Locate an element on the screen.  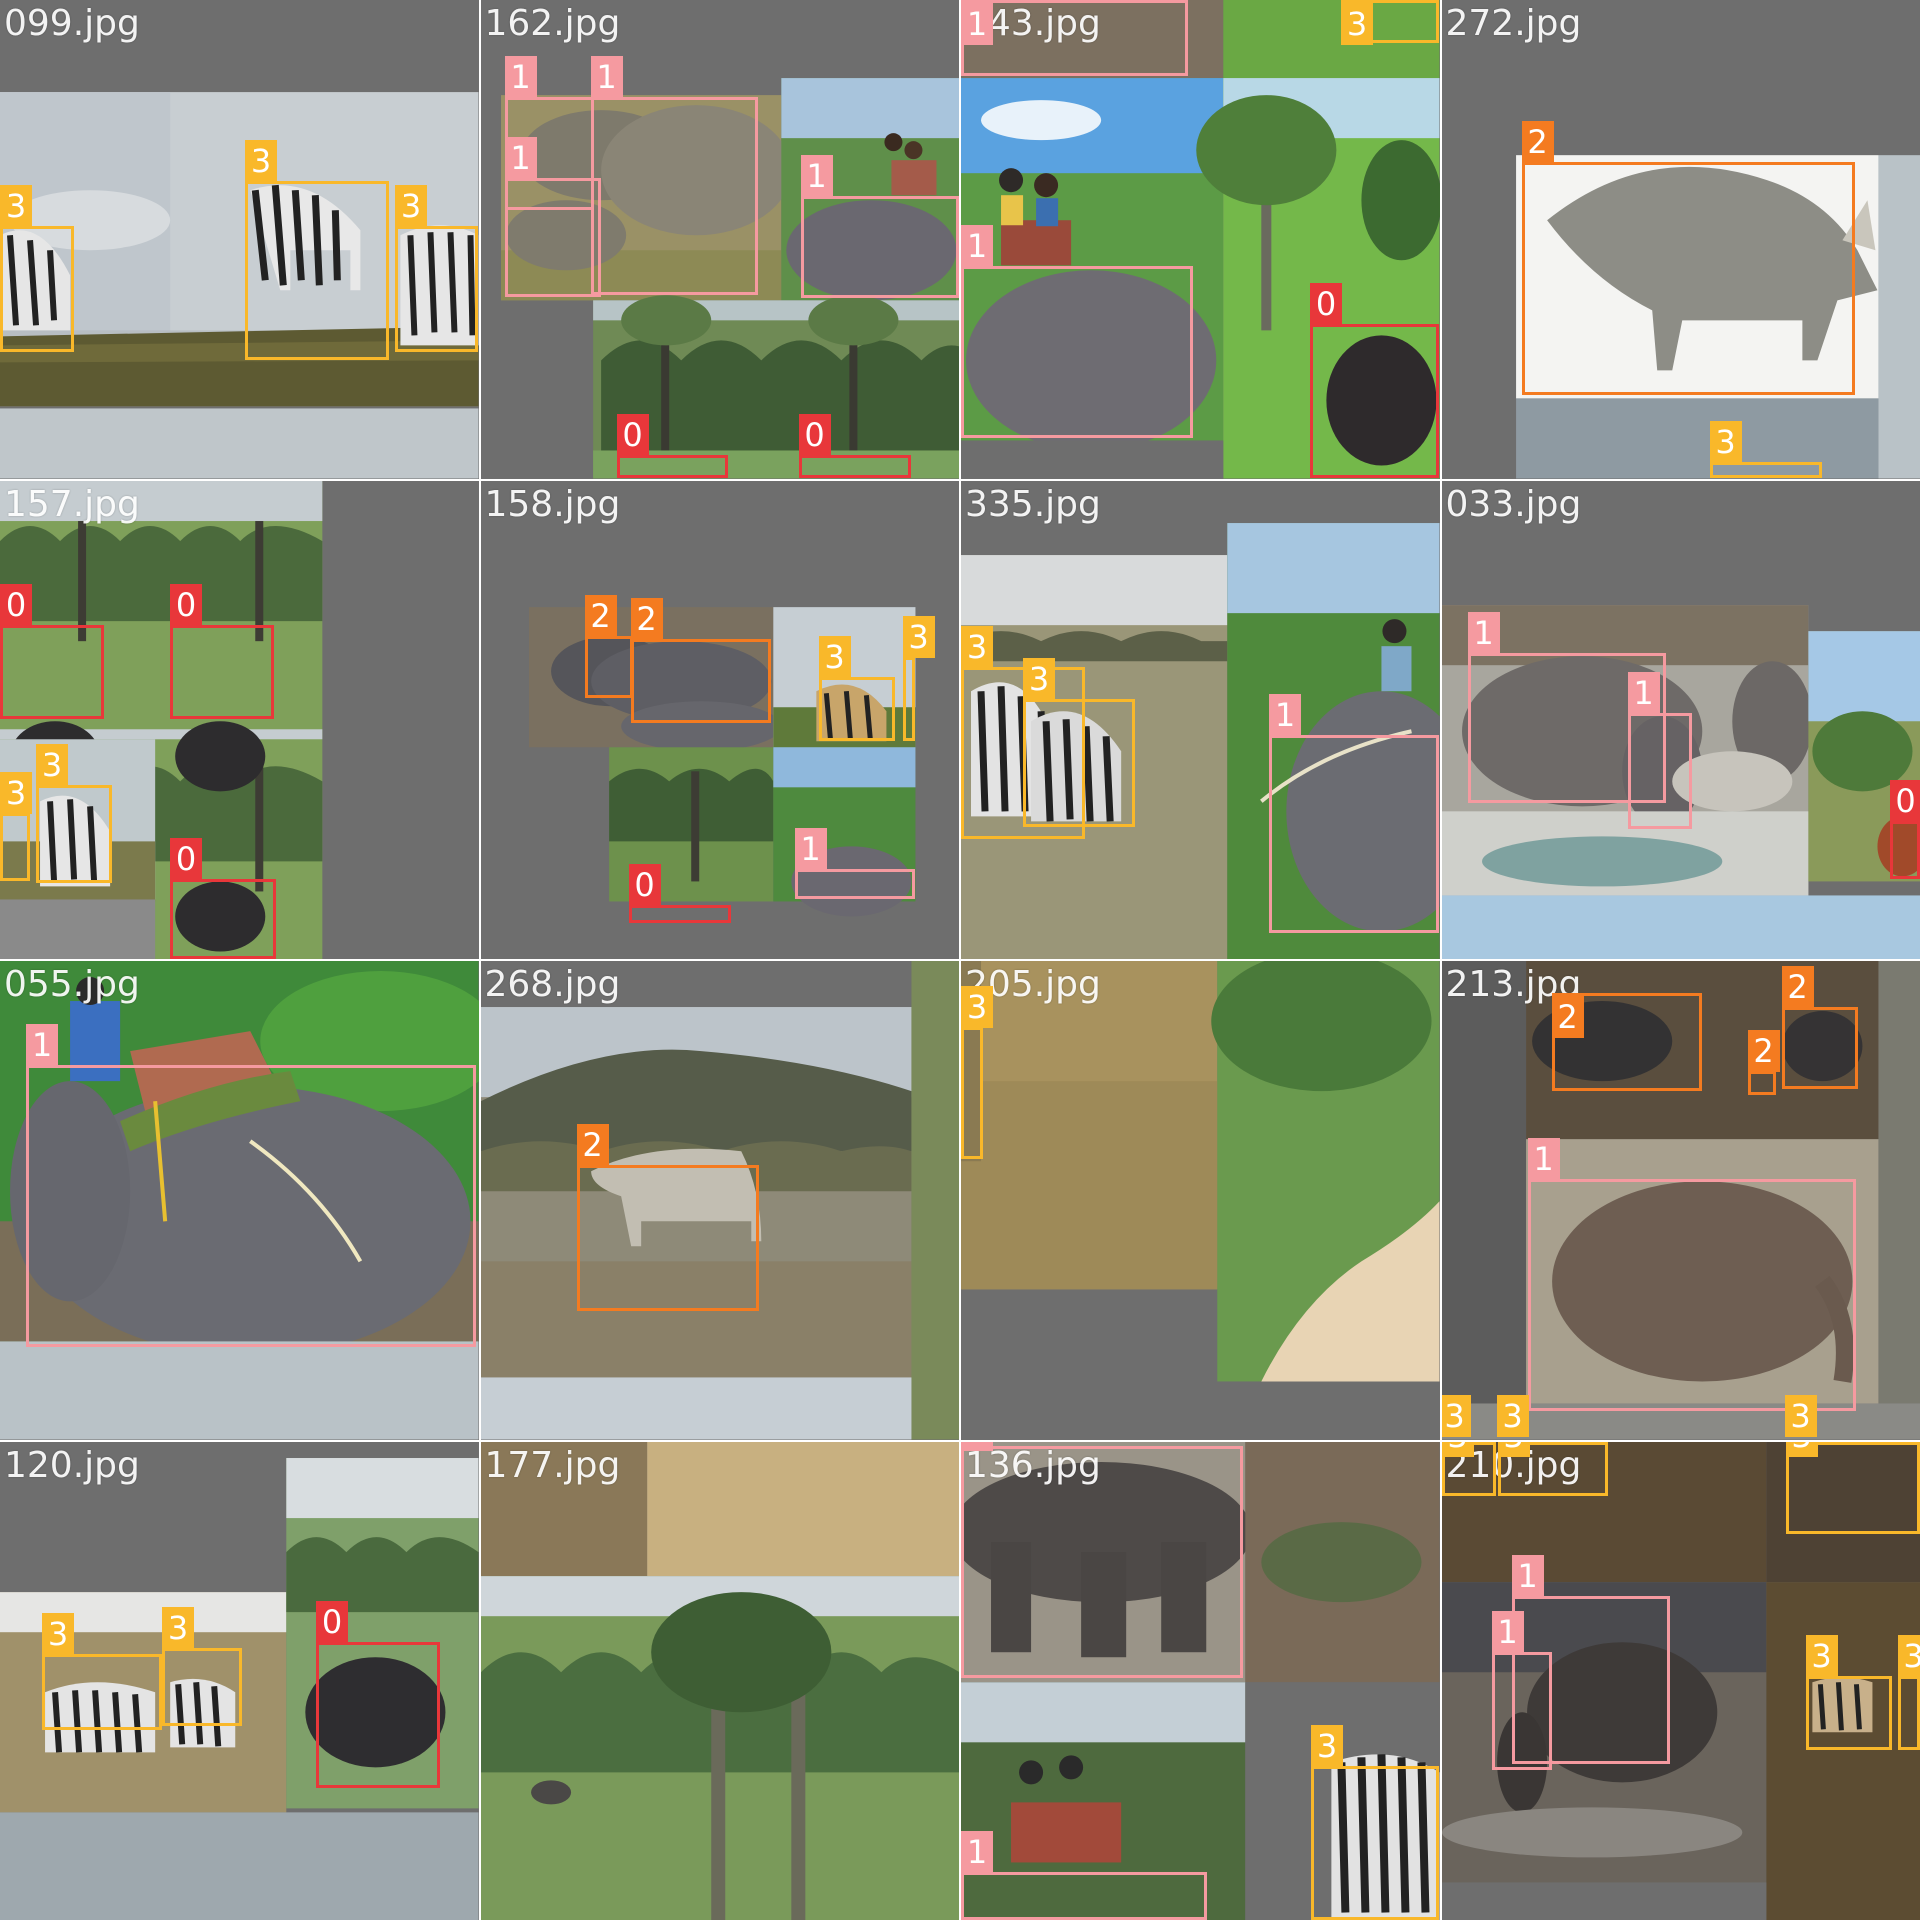
tile-filename: 157.jpg is located at coordinates (72, 504).